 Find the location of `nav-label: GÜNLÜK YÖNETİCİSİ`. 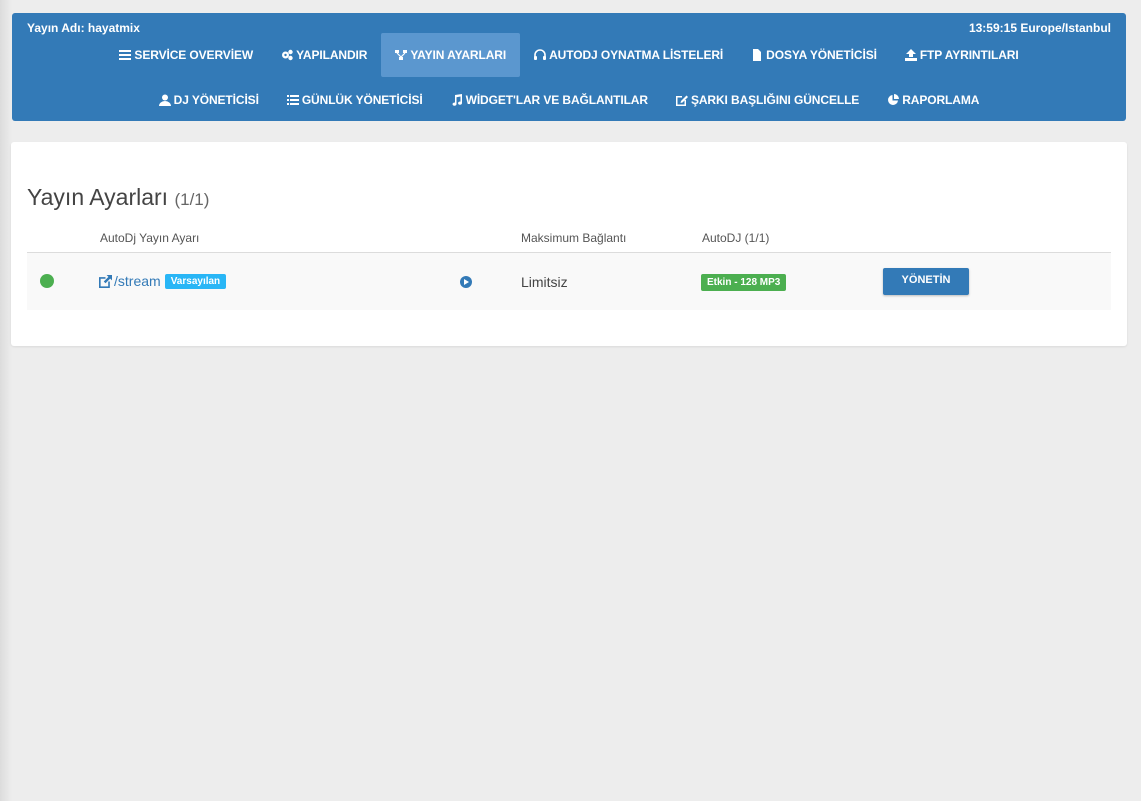

nav-label: GÜNLÜK YÖNETİCİSİ is located at coordinates (362, 100).